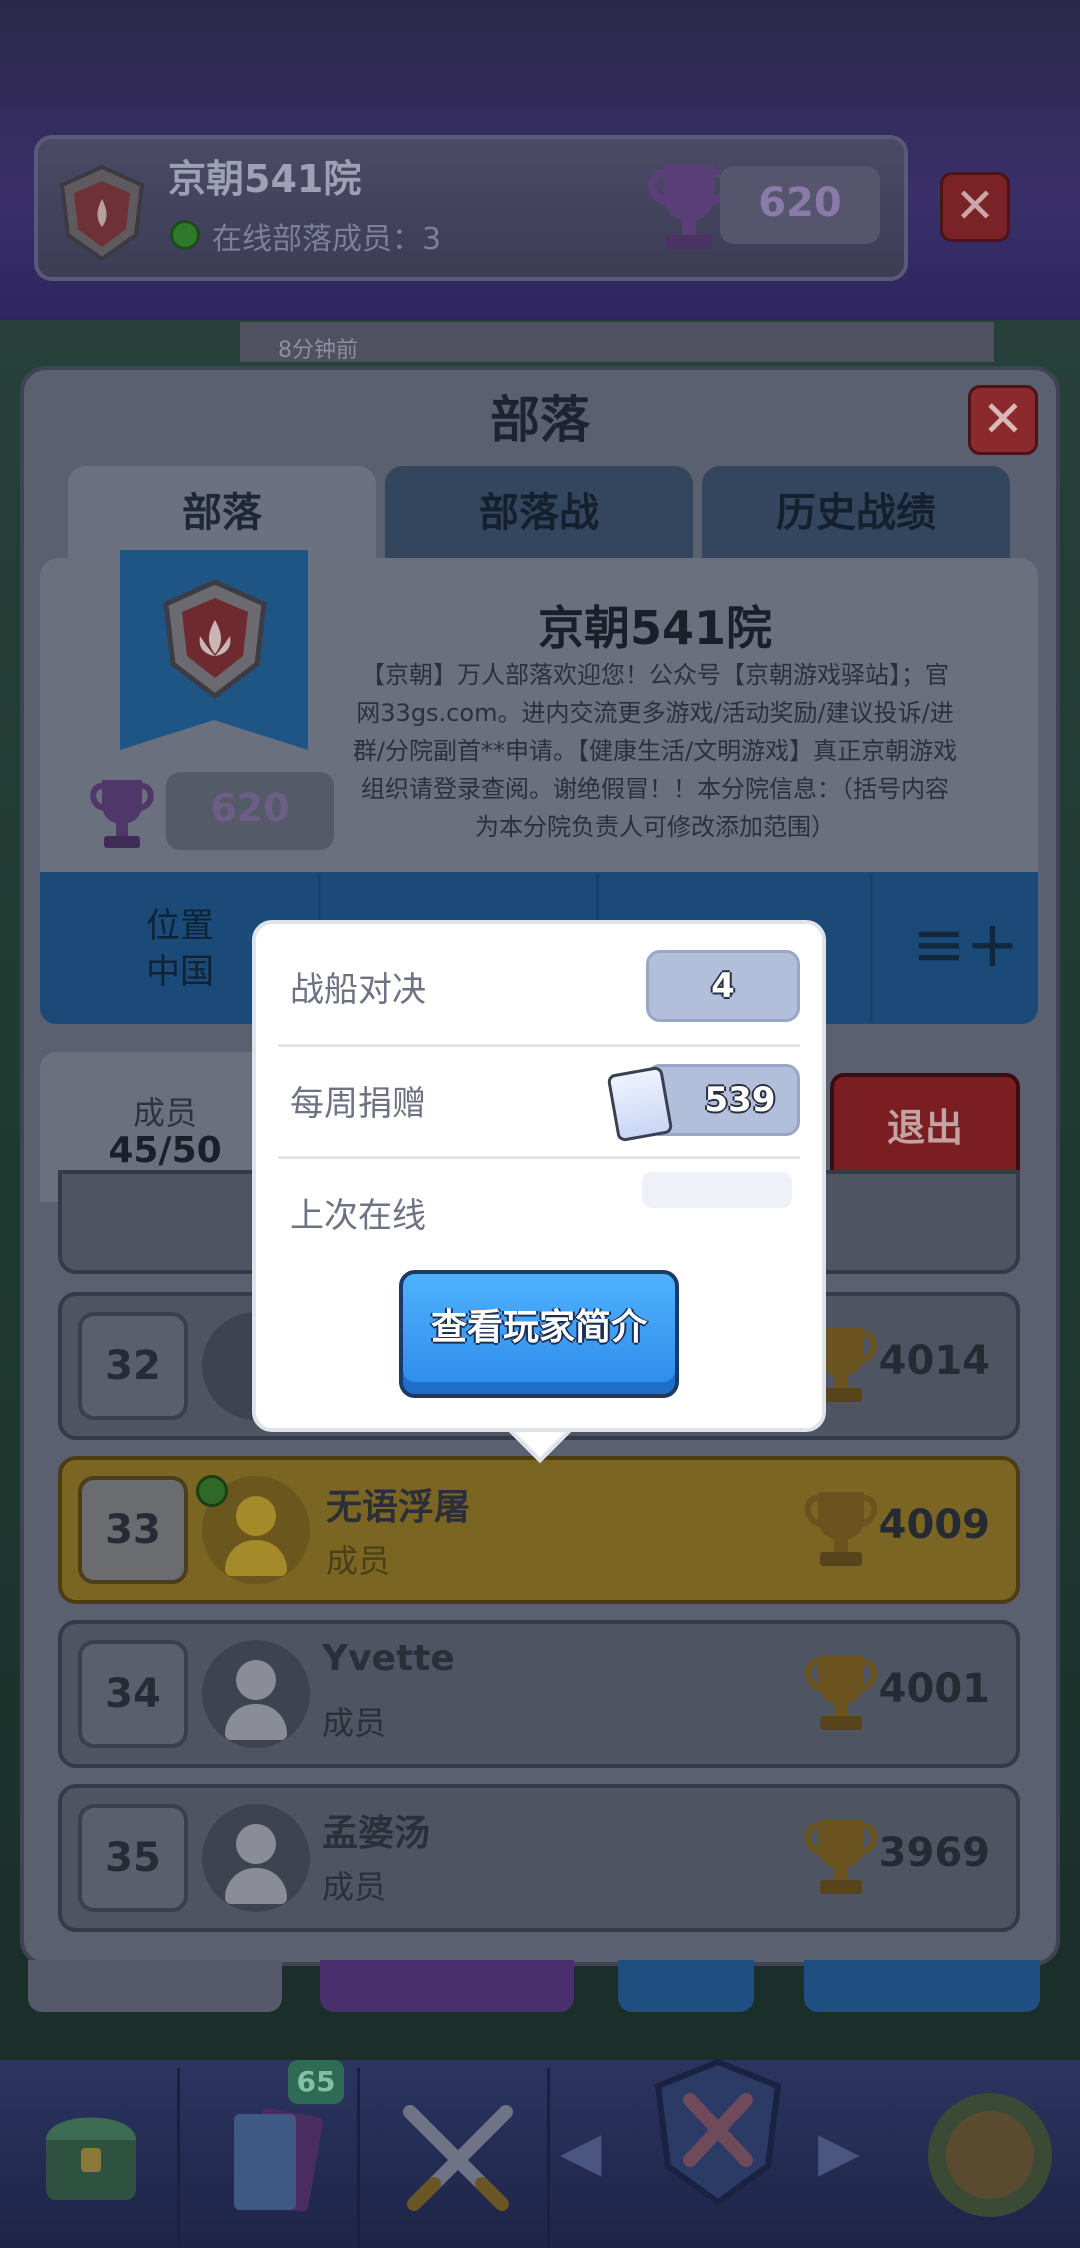  Describe the element at coordinates (358, 1216) in the screenshot. I see `popup-label-last-online: 上次在线` at that location.